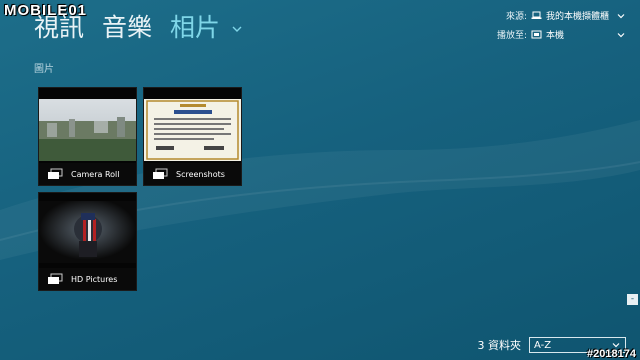  What do you see at coordinates (511, 36) in the screenshot?
I see `playto-label: 播放至:` at bounding box center [511, 36].